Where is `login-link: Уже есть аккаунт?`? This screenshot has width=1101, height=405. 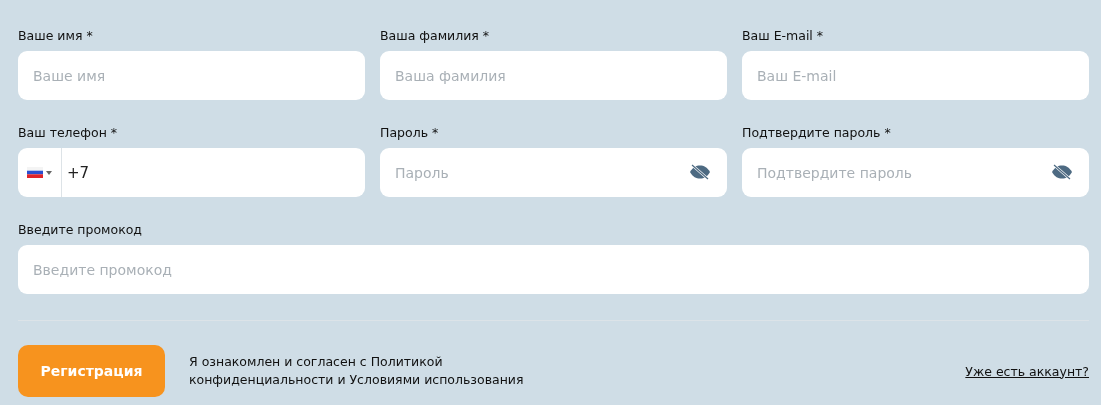
login-link: Уже есть аккаунт? is located at coordinates (1027, 371).